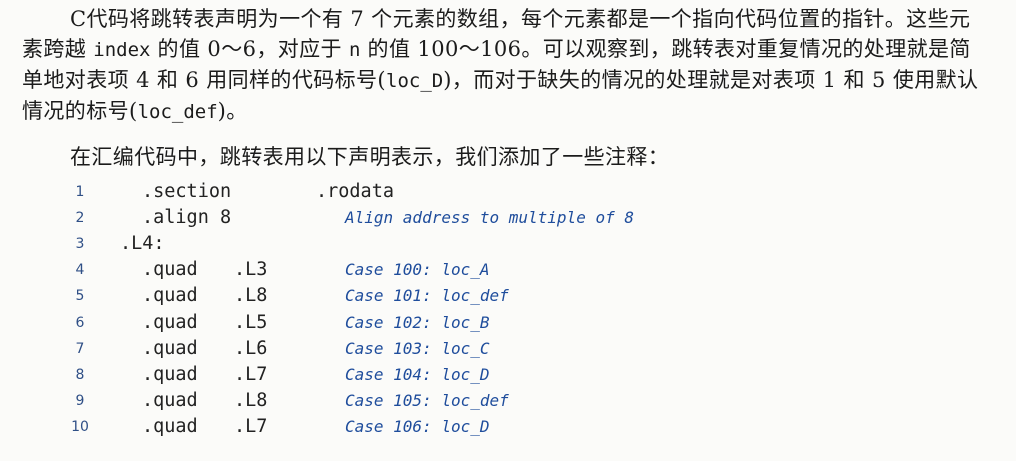 The height and width of the screenshot is (461, 1016). What do you see at coordinates (508, 427) in the screenshot?
I see `code-line: 10 .quad .L7 Case 106: loc_D` at bounding box center [508, 427].